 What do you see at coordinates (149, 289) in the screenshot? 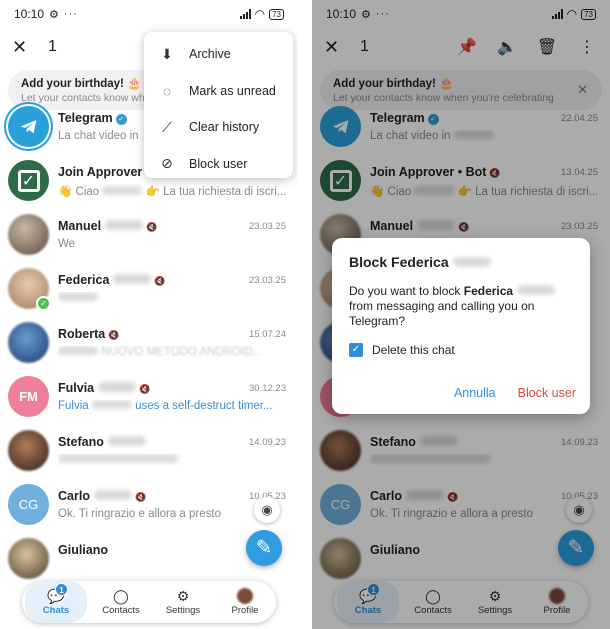
I see `chat-row-federica: ✓ Federica 🔇 23.03.25` at bounding box center [149, 289].